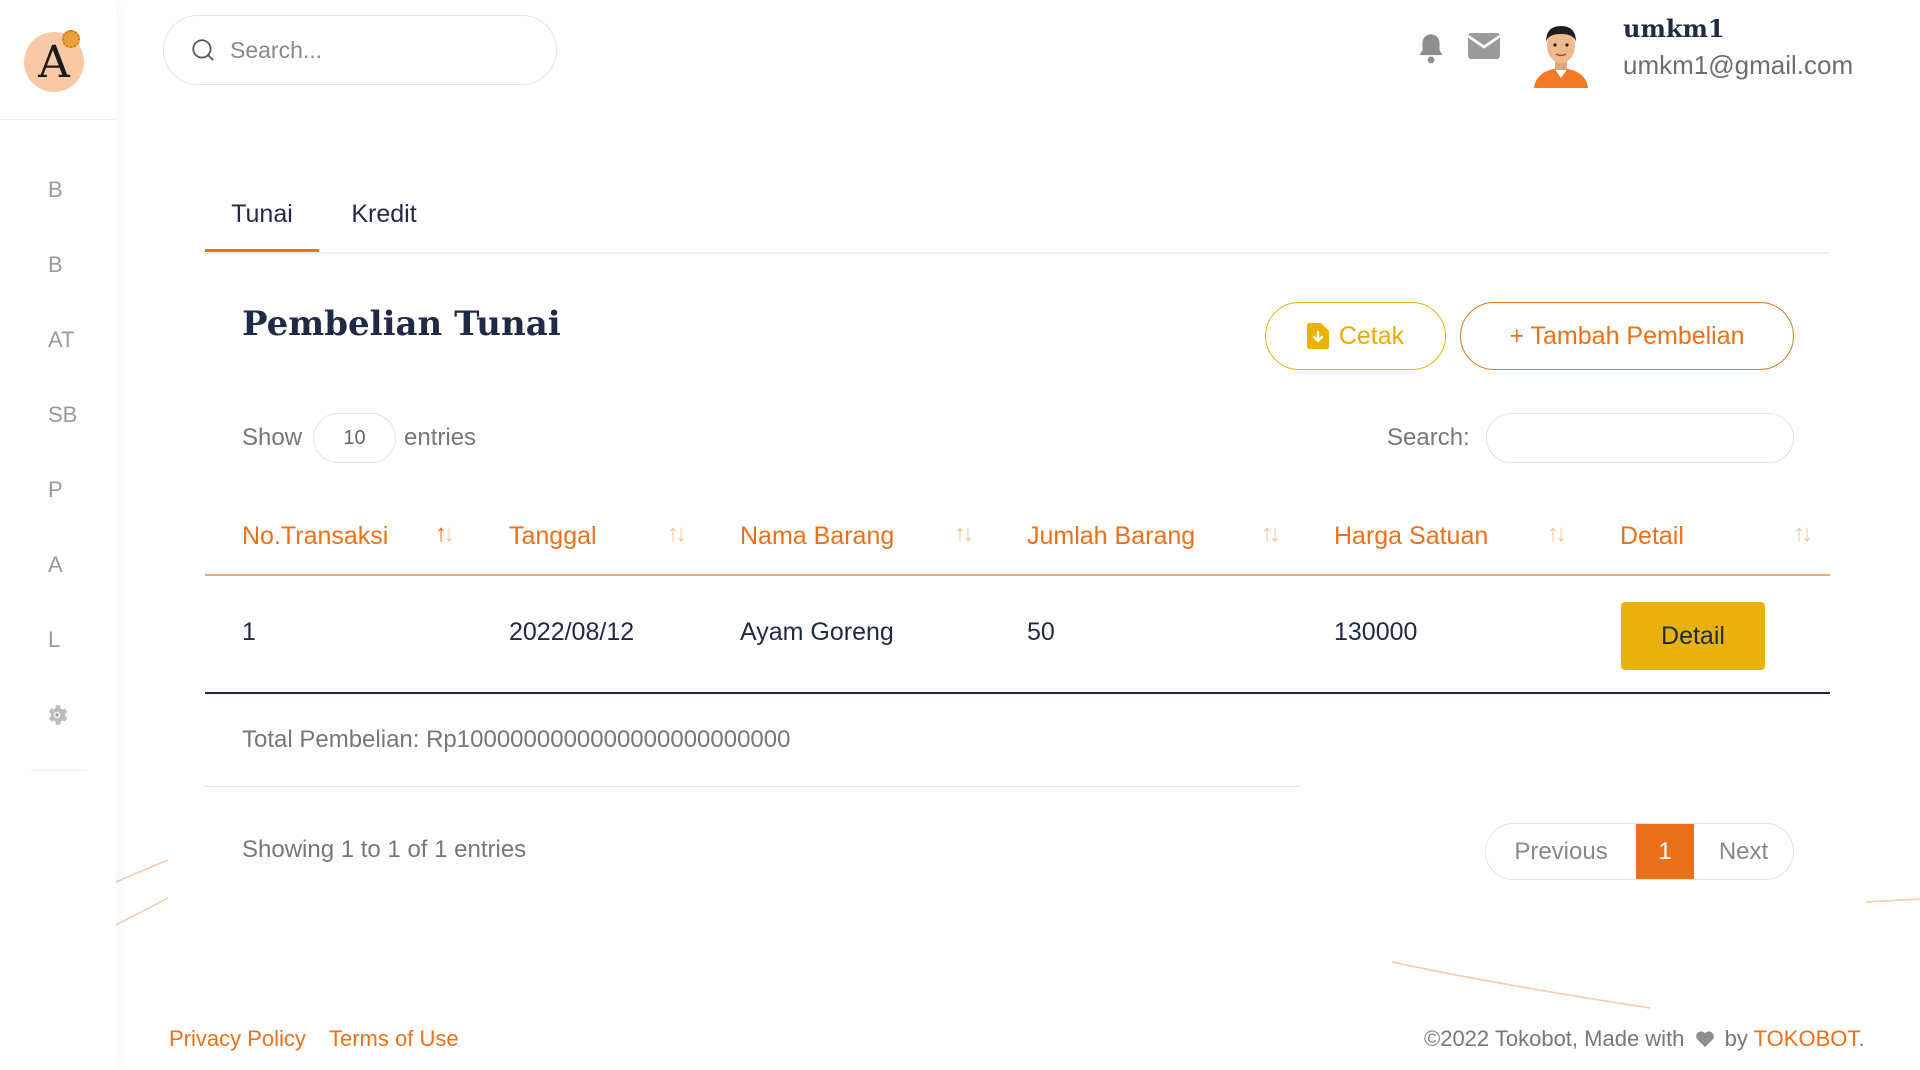 Image resolution: width=1920 pixels, height=1070 pixels. What do you see at coordinates (272, 437) in the screenshot?
I see `show-label: Show` at bounding box center [272, 437].